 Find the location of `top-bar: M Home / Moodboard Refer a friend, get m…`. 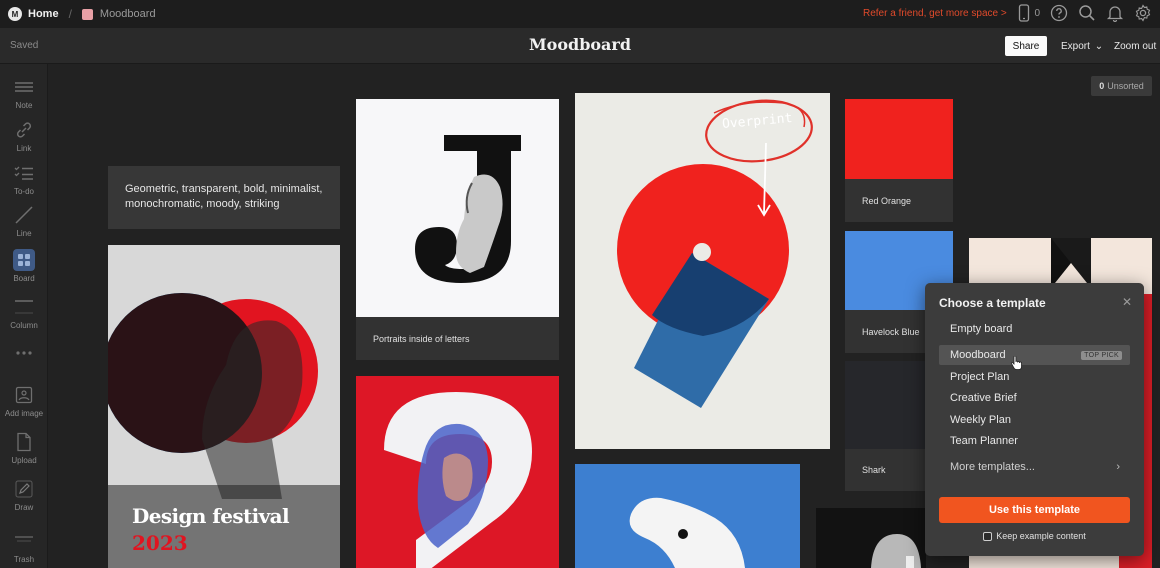

top-bar: M Home / Moodboard Refer a friend, get m… is located at coordinates (580, 14).